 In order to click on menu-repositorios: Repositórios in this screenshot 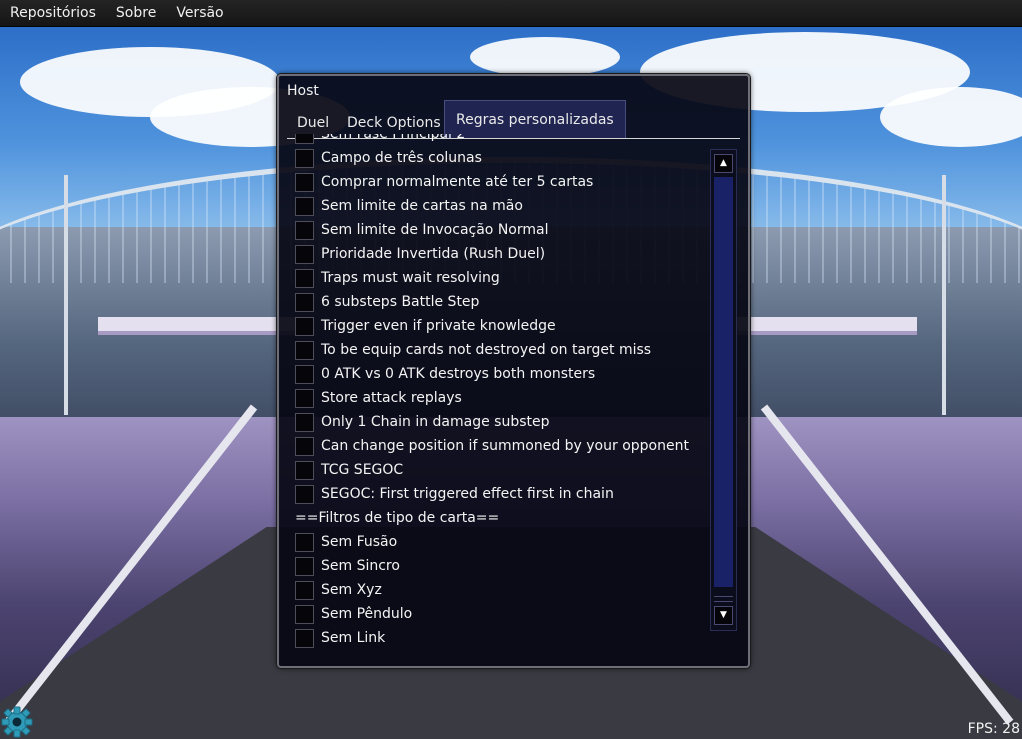, I will do `click(53, 13)`.